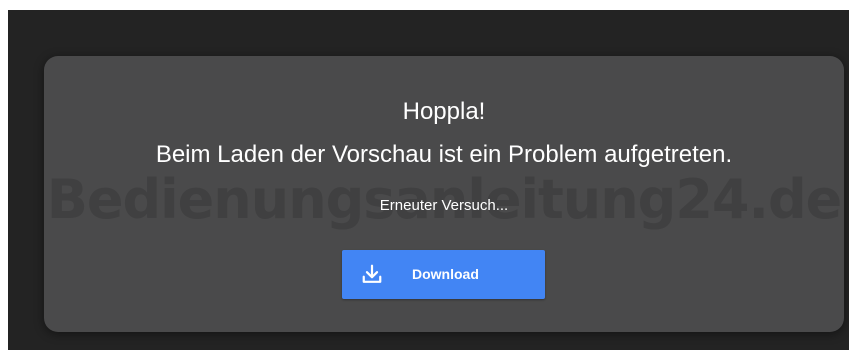 This screenshot has width=849, height=350. I want to click on download-button: Download, so click(443, 274).